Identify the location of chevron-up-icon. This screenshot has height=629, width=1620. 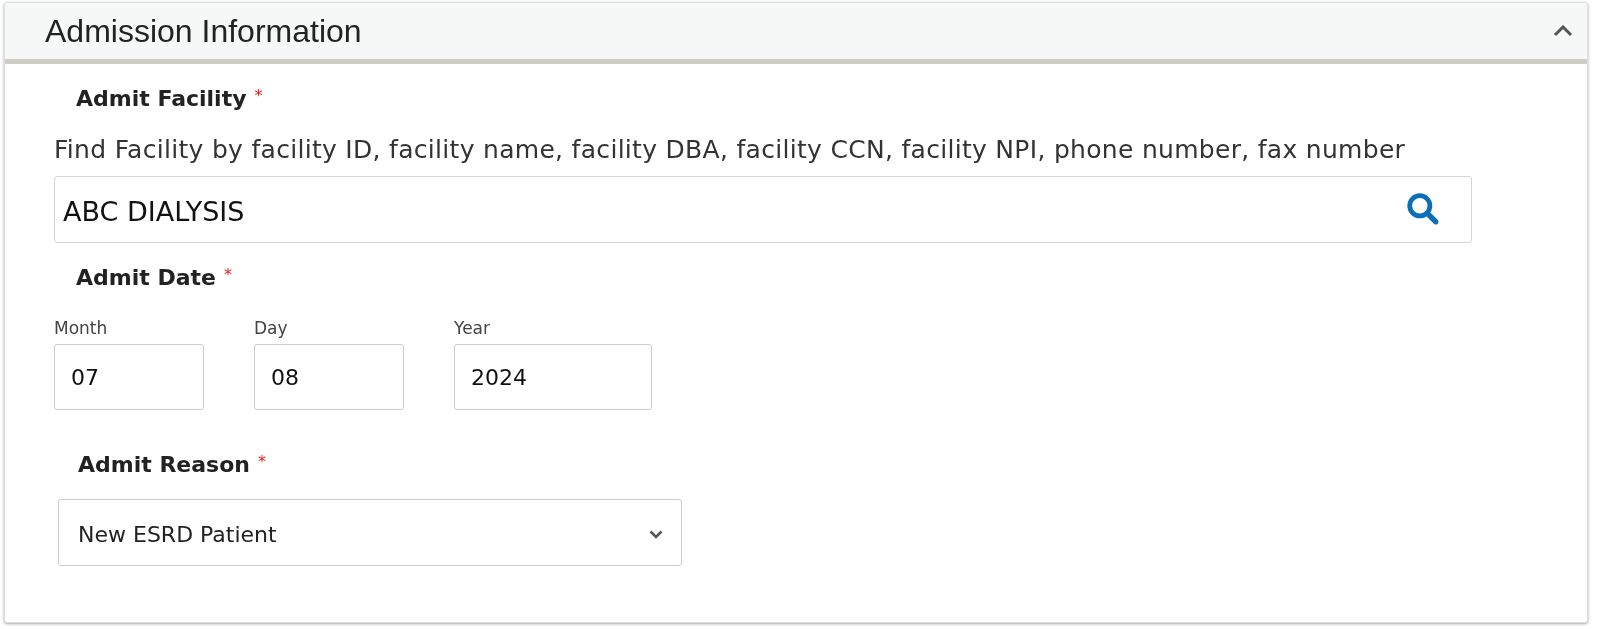
(1563, 31).